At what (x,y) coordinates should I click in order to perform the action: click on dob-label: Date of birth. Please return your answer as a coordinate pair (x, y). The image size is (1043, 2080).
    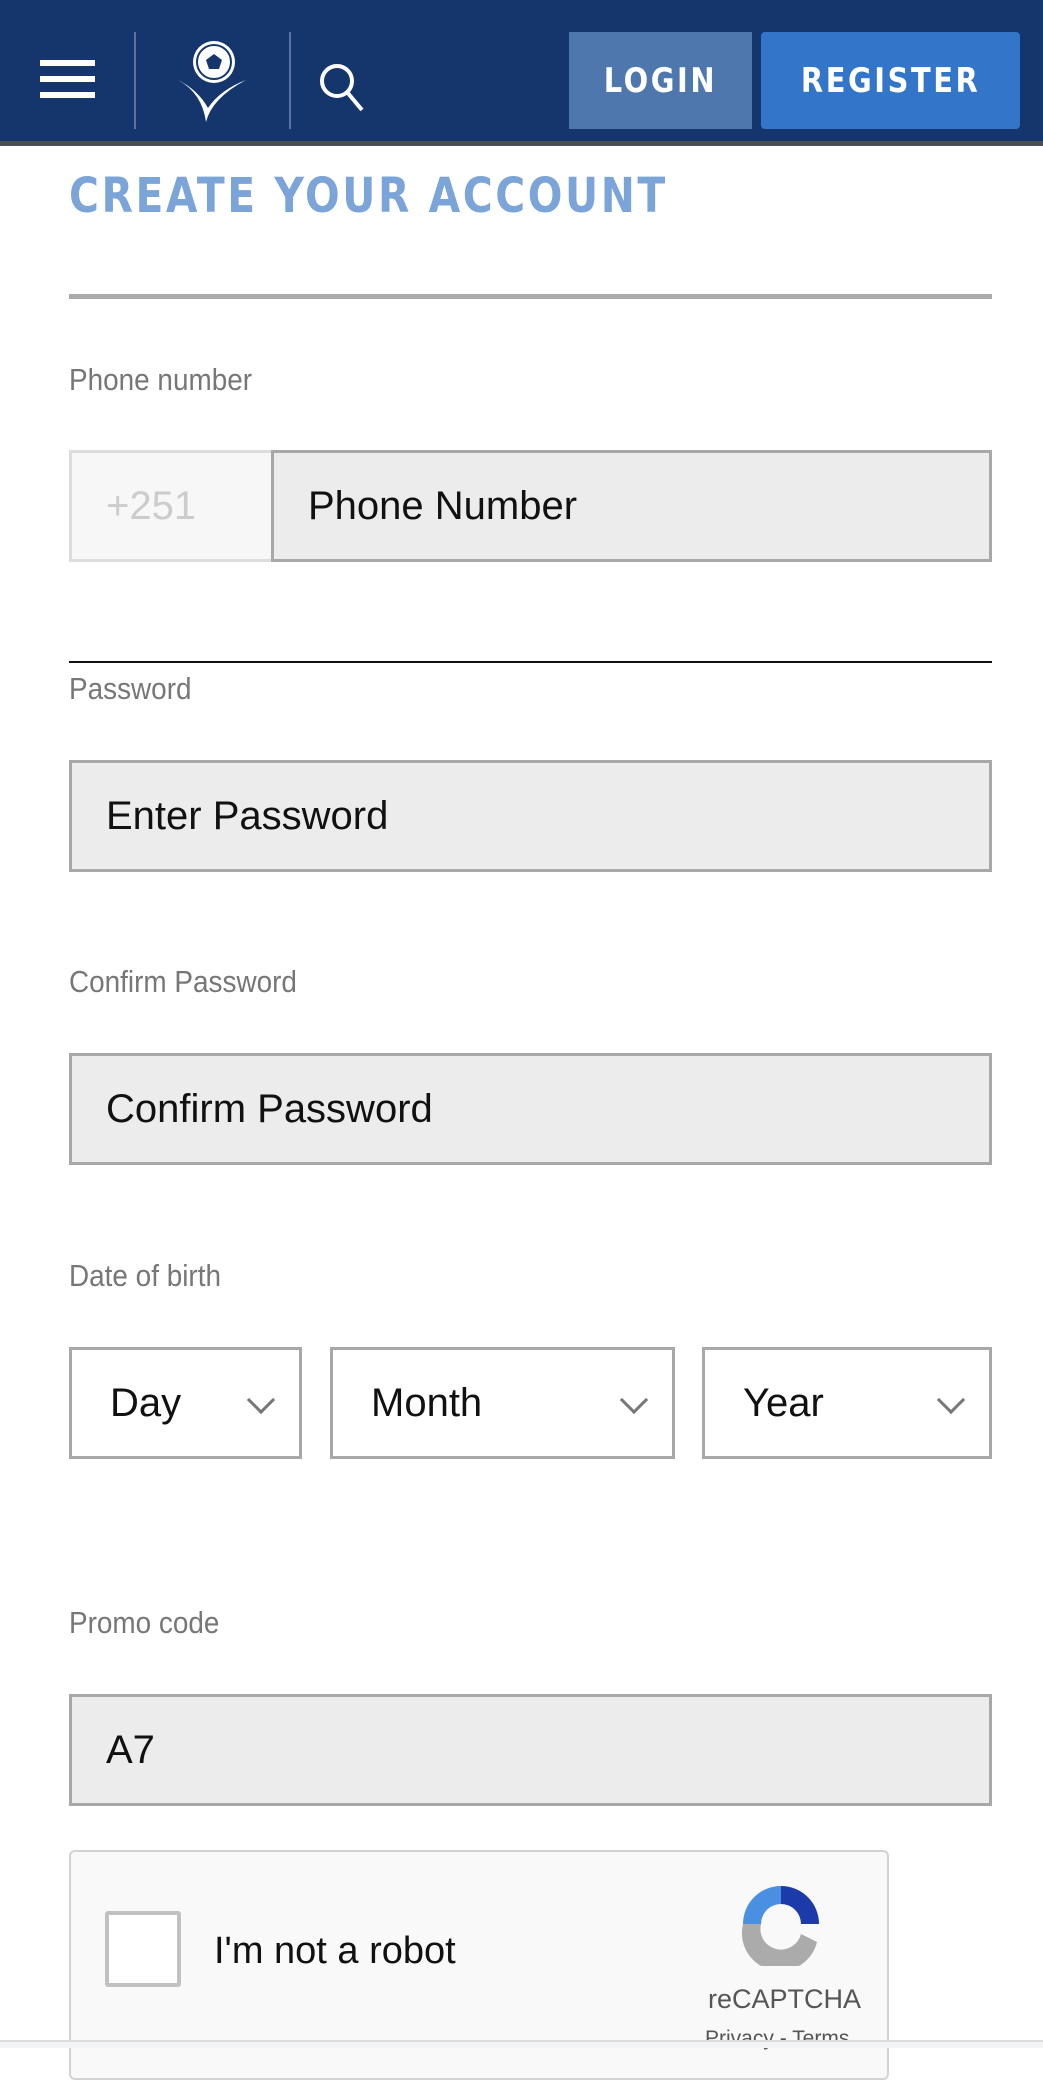
    Looking at the image, I should click on (145, 1275).